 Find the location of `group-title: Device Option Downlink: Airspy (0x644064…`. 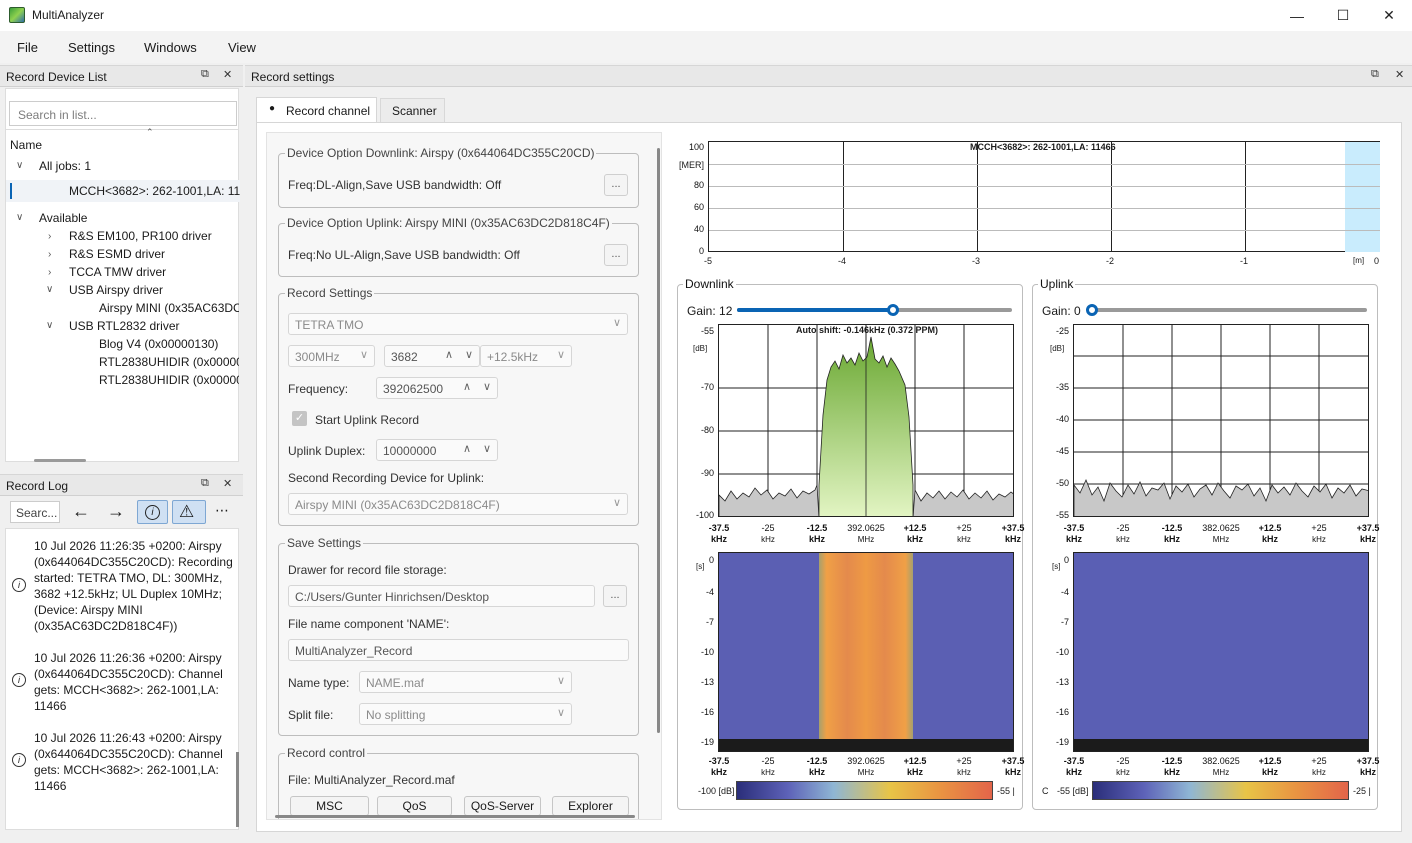

group-title: Device Option Downlink: Airspy (0x644064… is located at coordinates (441, 153).